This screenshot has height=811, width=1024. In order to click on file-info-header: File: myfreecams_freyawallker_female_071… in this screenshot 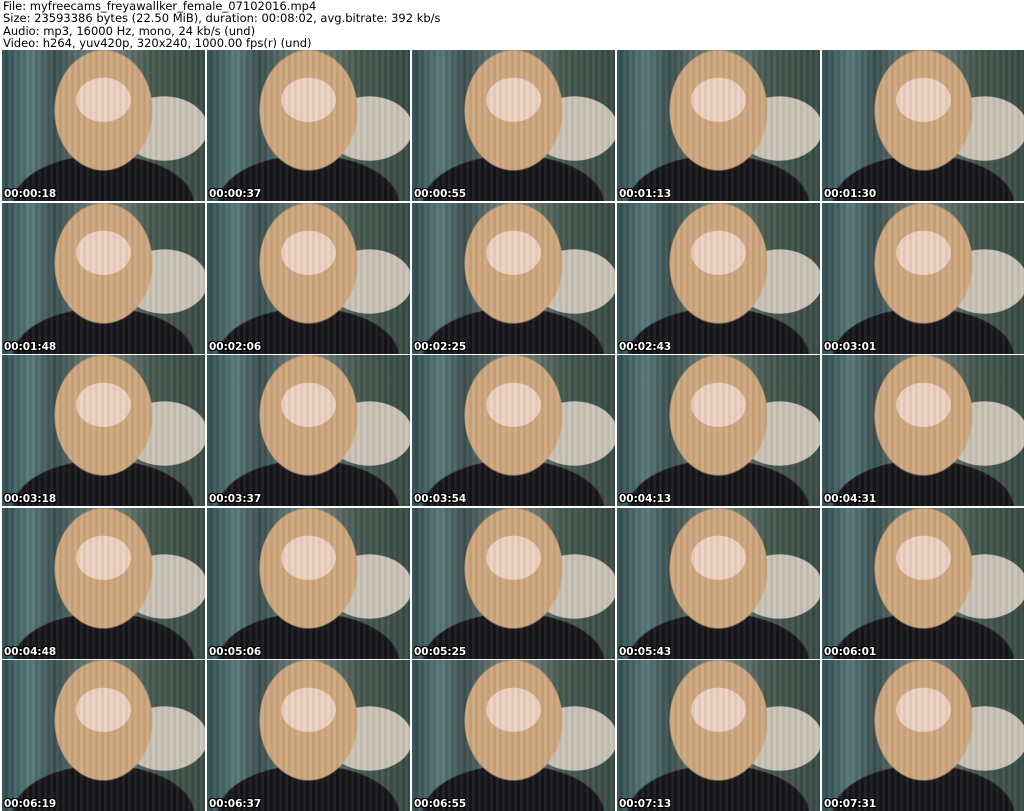, I will do `click(512, 25)`.